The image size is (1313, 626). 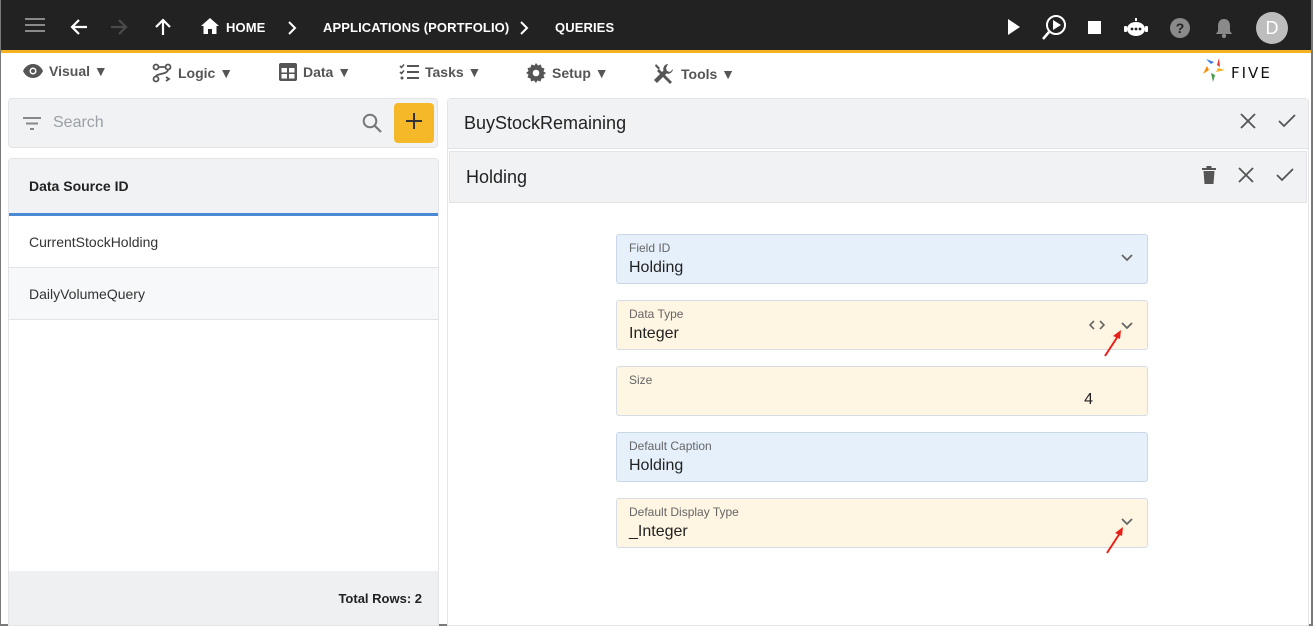 I want to click on breadcrumb-queries: QUERIES, so click(x=584, y=27).